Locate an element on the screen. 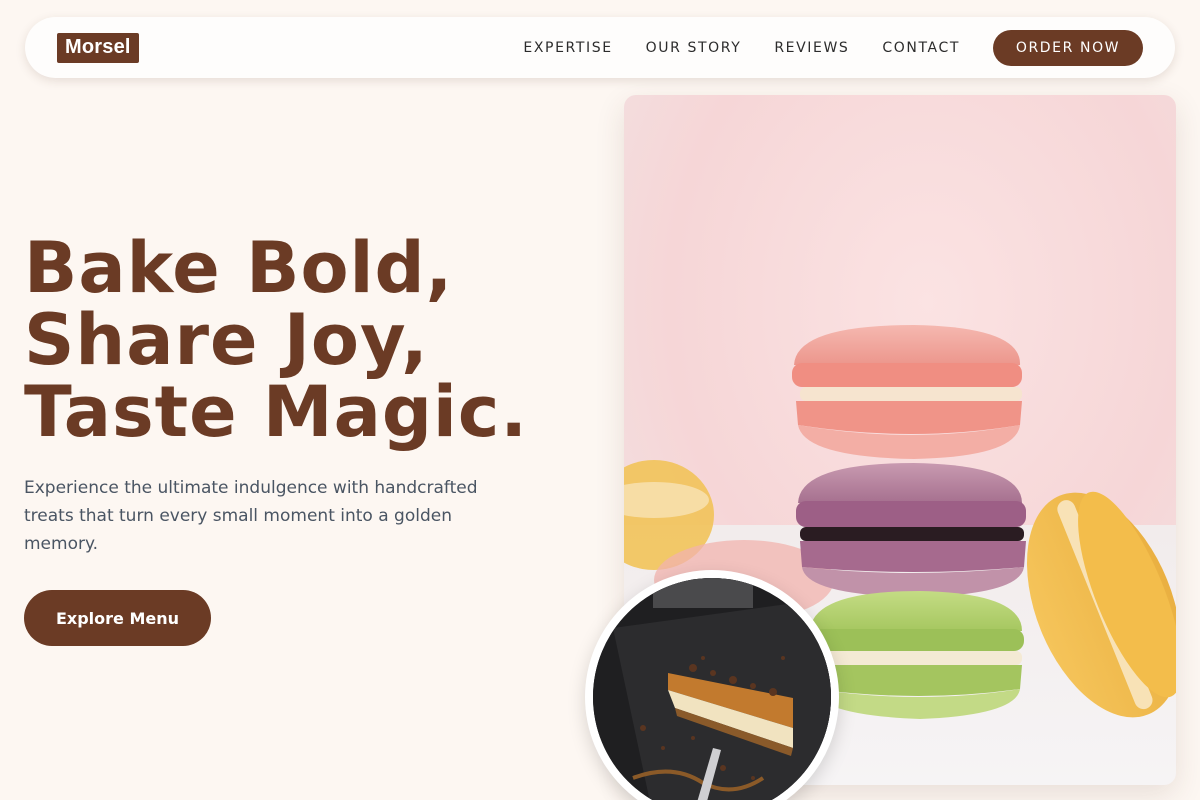 Image resolution: width=1200 pixels, height=800 pixels. headline-line-3: Taste Magic. is located at coordinates (276, 412).